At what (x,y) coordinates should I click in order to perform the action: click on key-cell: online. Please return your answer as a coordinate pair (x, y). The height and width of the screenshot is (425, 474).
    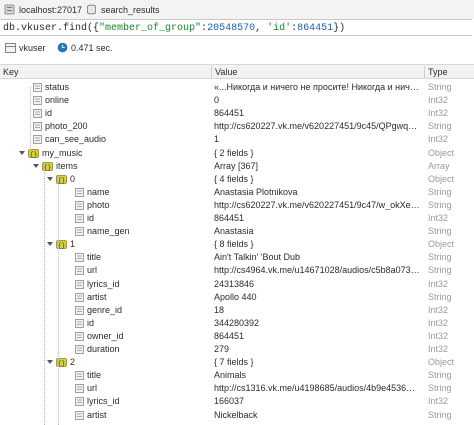
    Looking at the image, I should click on (57, 100).